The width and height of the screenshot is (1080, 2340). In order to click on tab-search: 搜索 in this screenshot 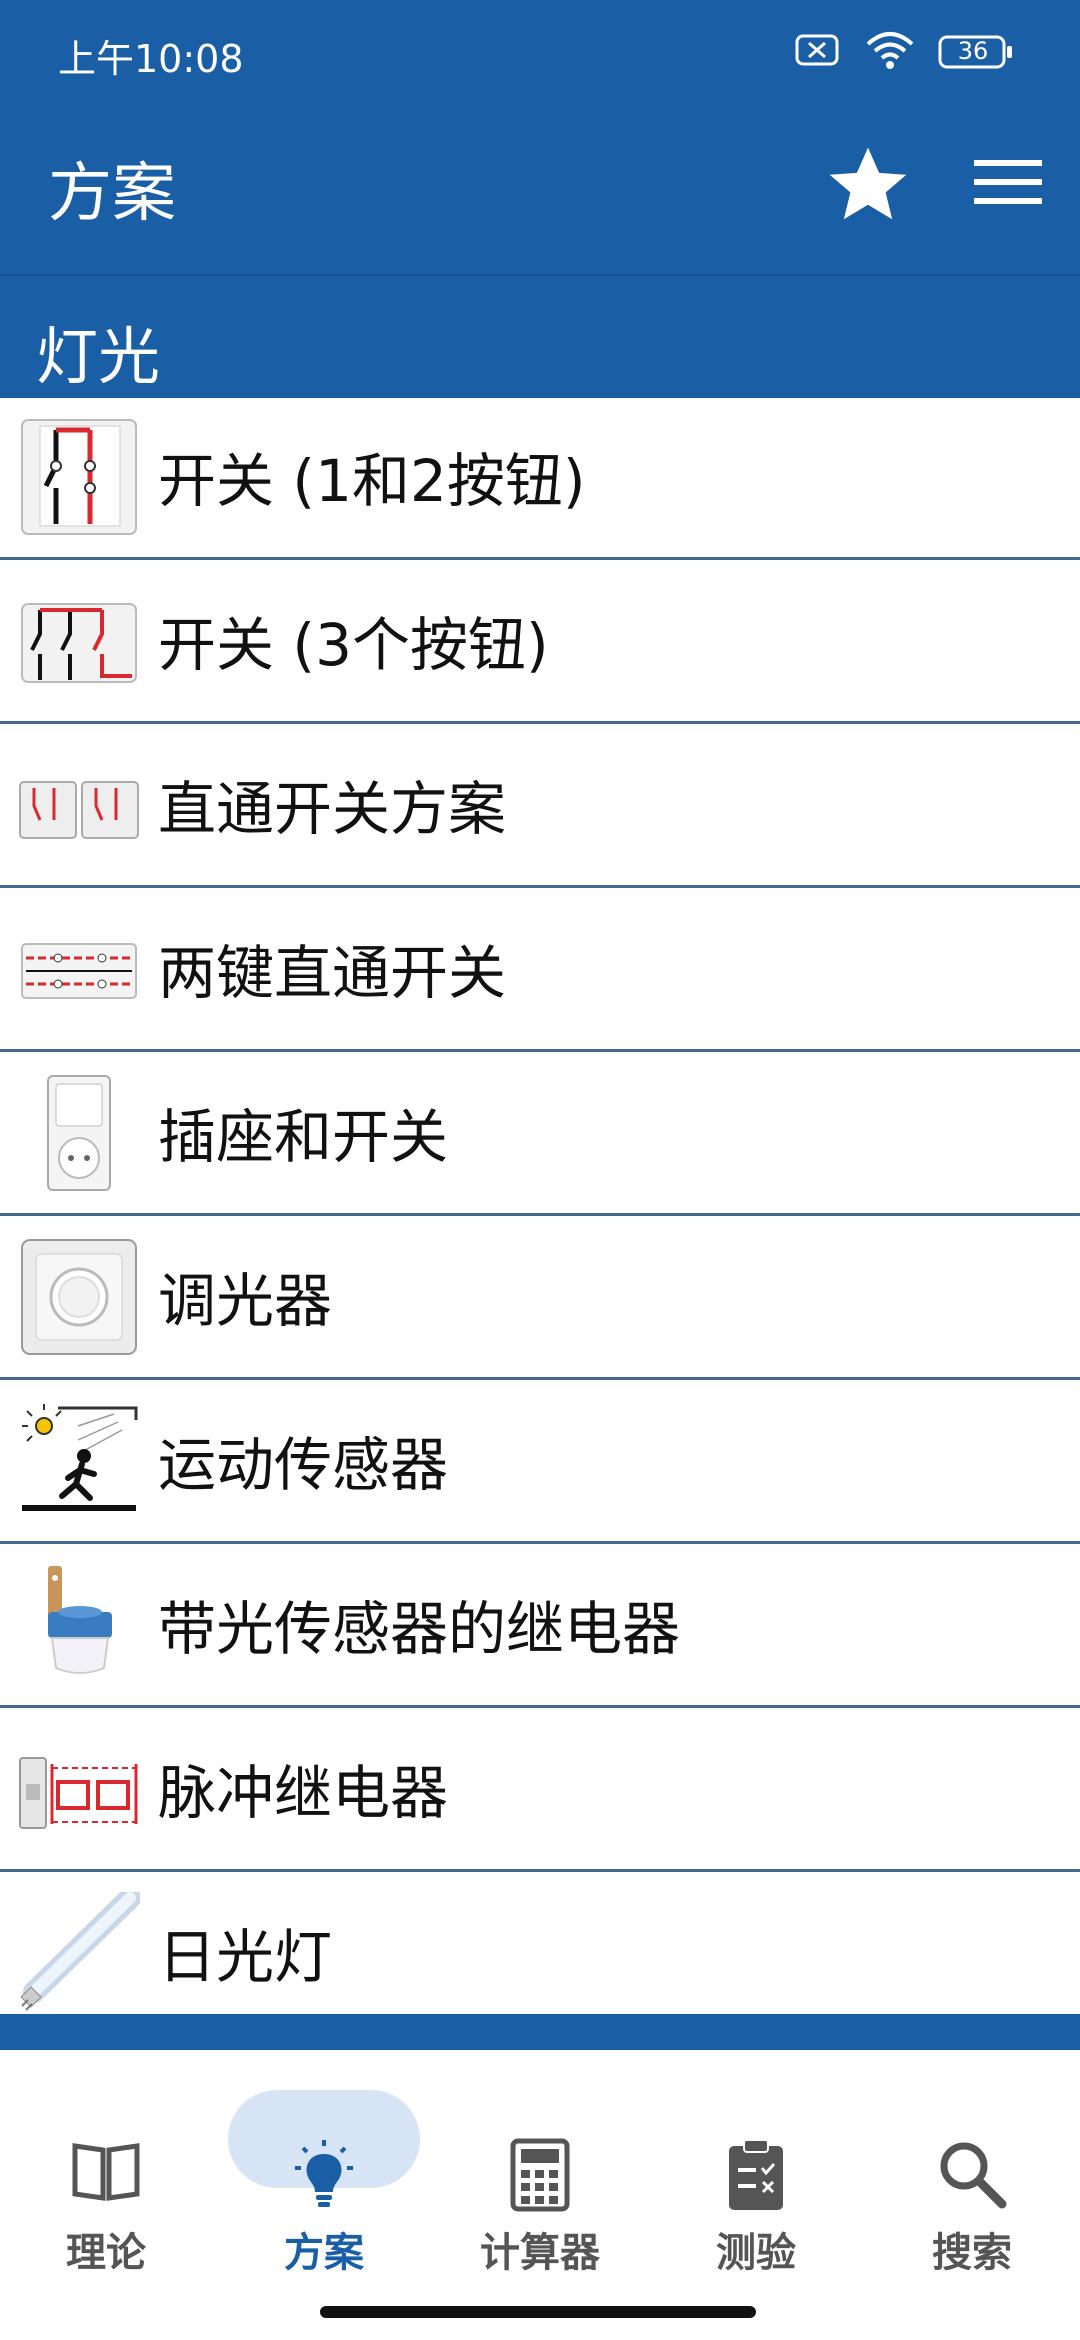, I will do `click(972, 2190)`.